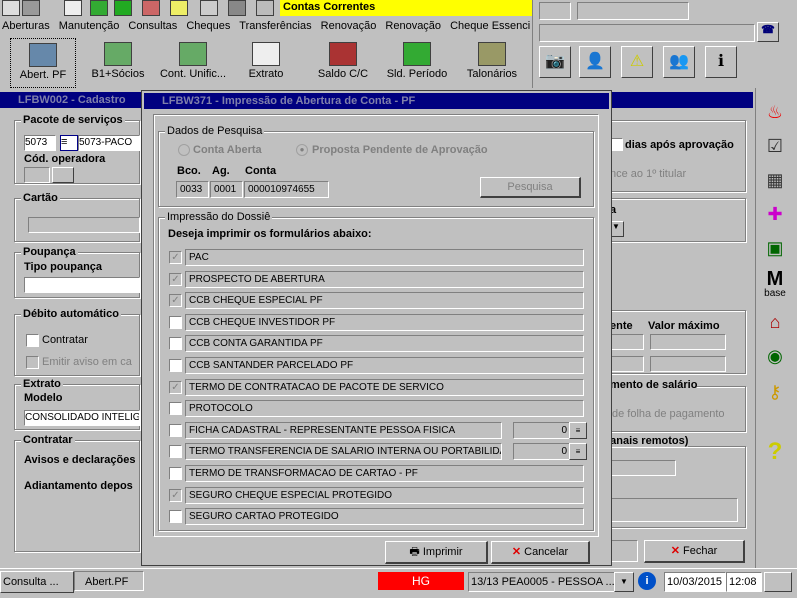  I want to click on tipo-poupanca-field, so click(82, 285).